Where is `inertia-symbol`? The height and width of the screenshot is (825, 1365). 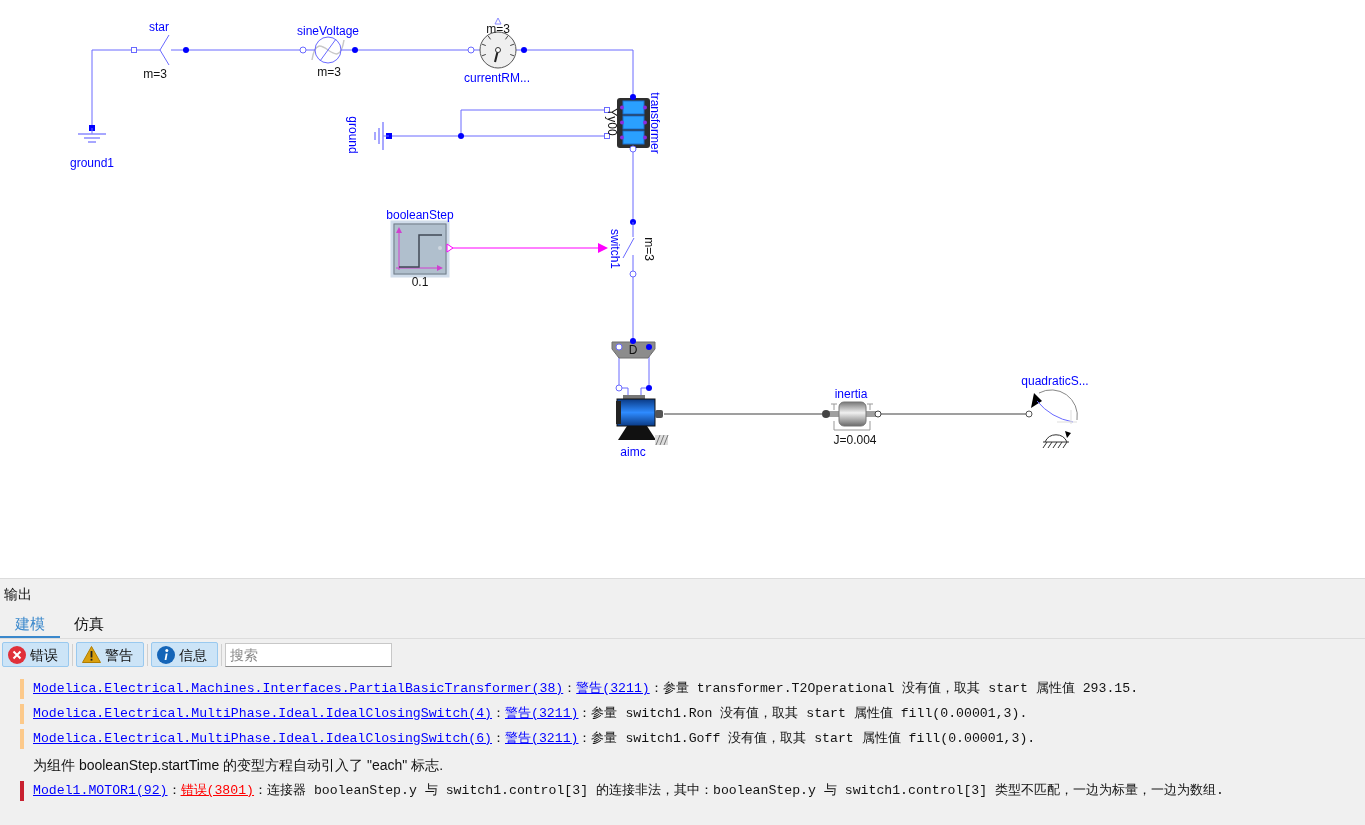
inertia-symbol is located at coordinates (852, 416).